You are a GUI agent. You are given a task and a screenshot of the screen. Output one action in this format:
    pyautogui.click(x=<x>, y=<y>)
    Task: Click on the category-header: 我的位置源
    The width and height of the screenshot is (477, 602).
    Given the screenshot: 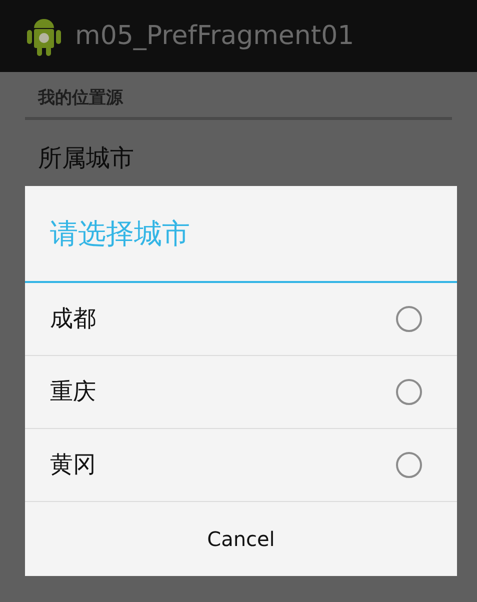 What is the action you would take?
    pyautogui.click(x=80, y=98)
    